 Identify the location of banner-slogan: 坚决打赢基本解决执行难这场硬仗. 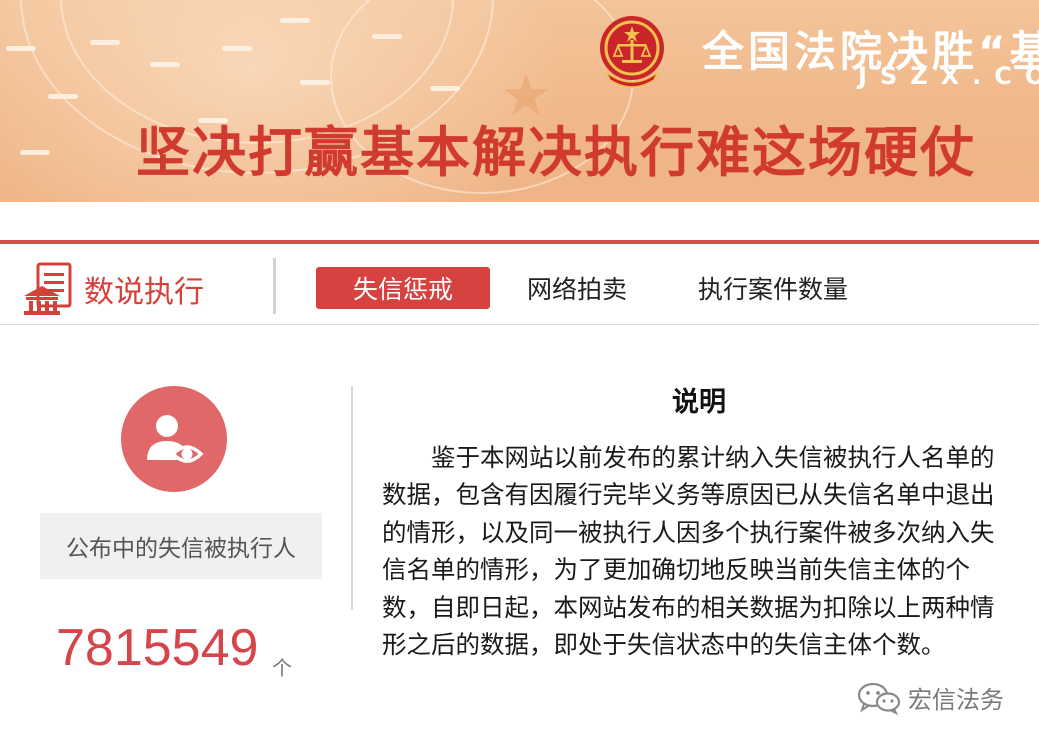
(556, 152).